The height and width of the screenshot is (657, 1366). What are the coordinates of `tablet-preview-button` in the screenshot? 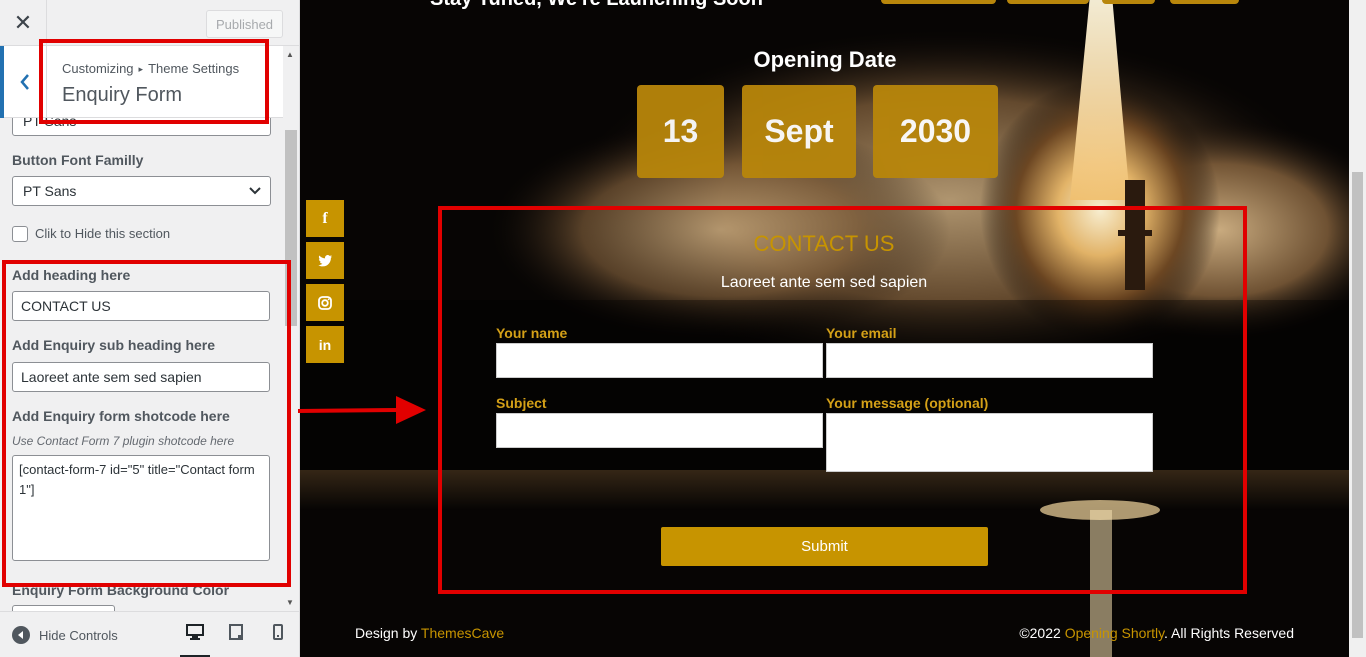 It's located at (236, 640).